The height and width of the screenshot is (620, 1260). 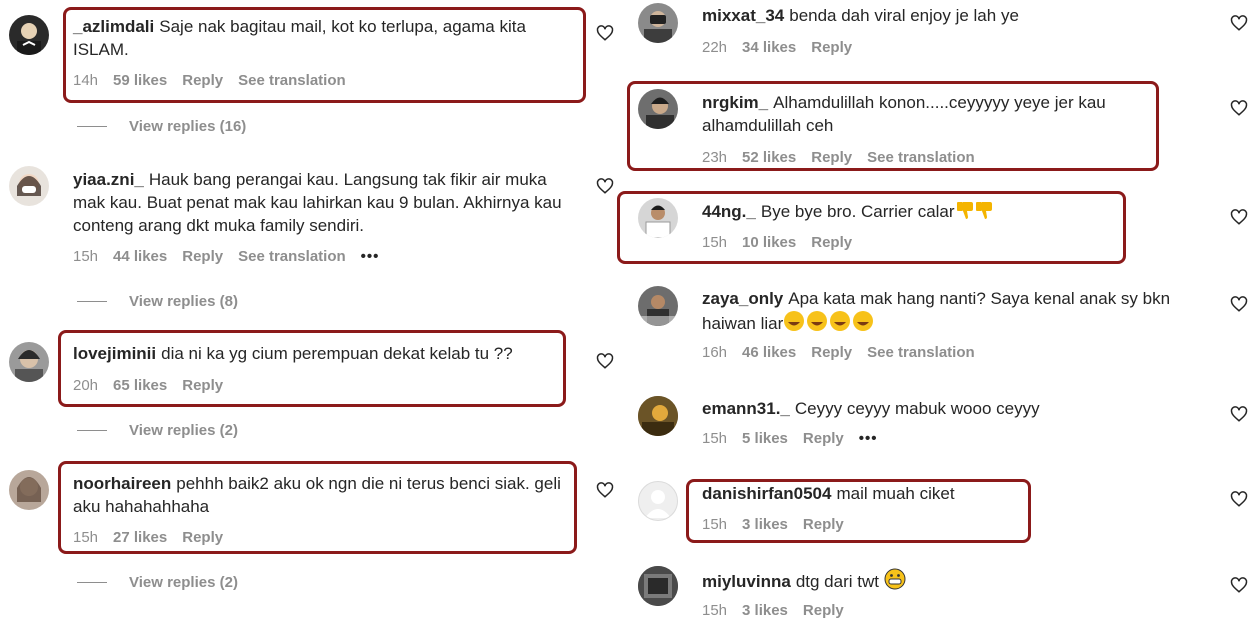 What do you see at coordinates (140, 256) in the screenshot?
I see `likes-count: 44 likes` at bounding box center [140, 256].